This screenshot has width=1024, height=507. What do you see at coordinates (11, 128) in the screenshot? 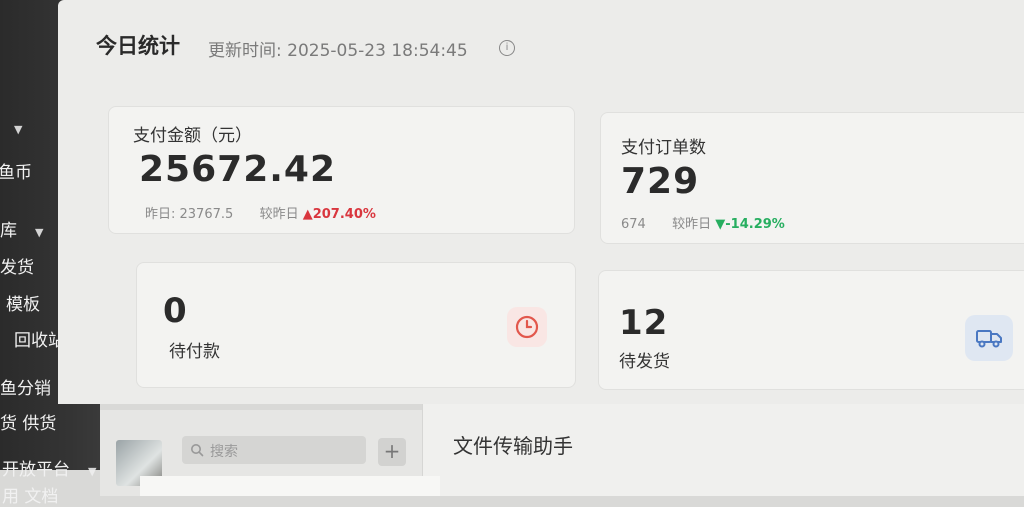
I see `sidebar-caret: ▼` at bounding box center [11, 128].